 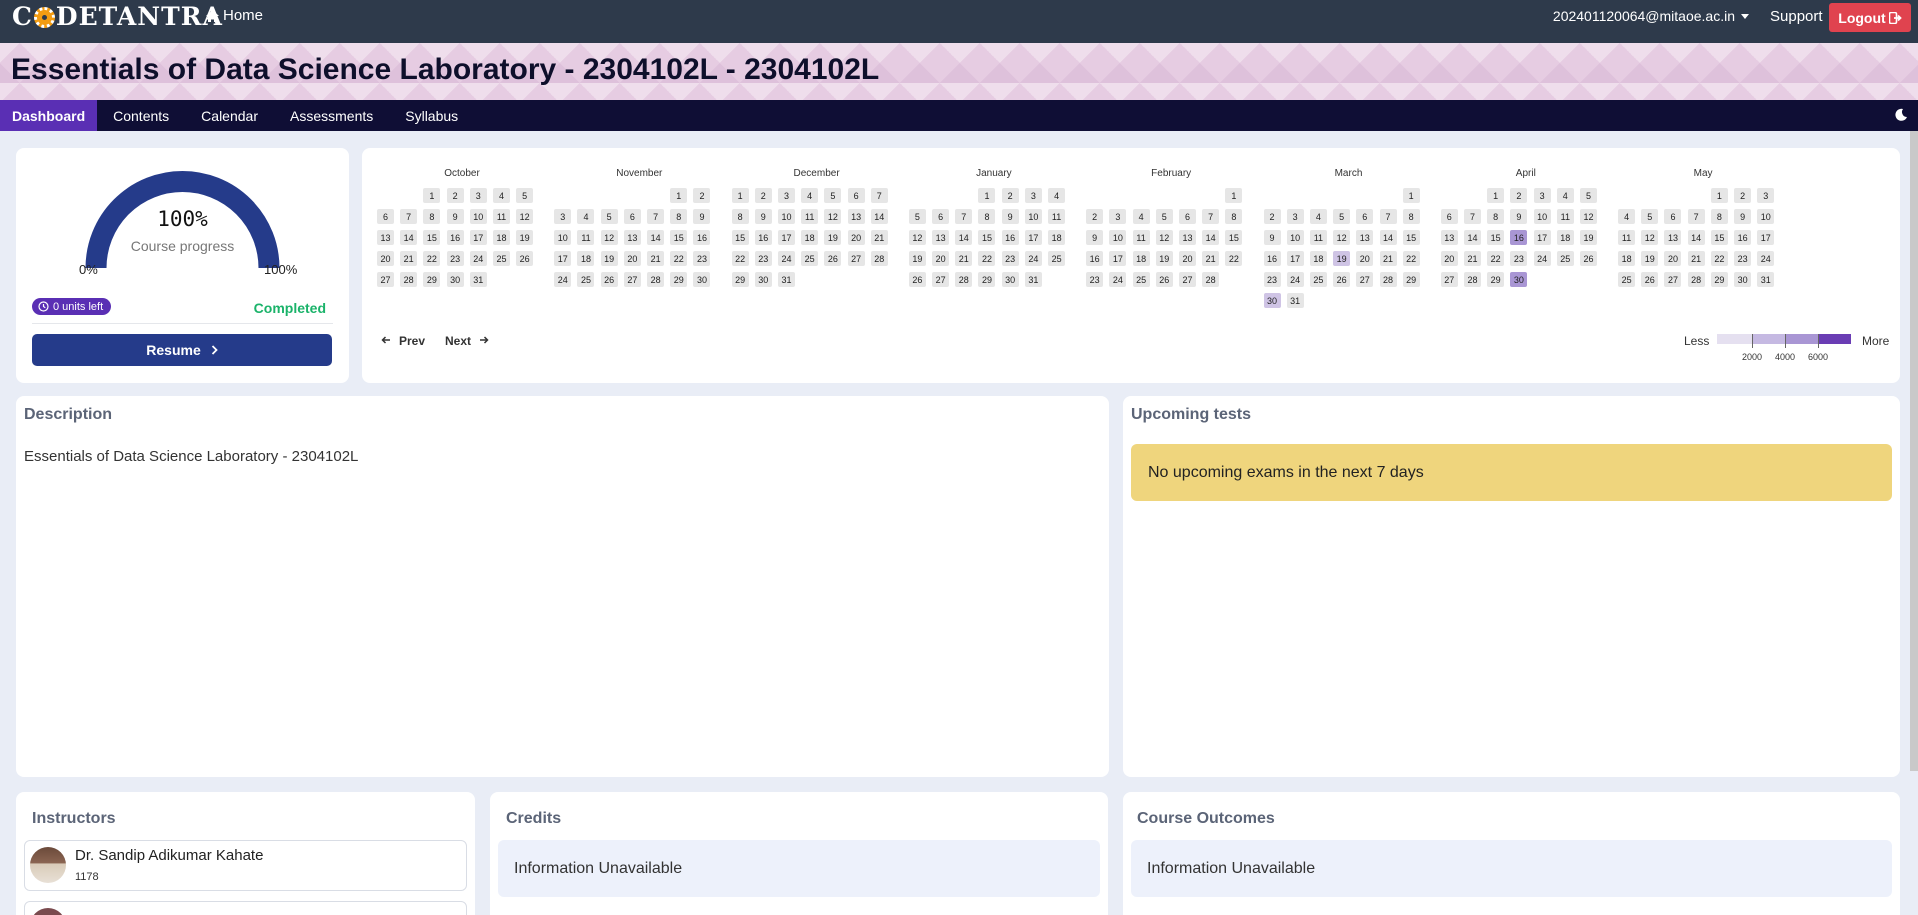 I want to click on resume-button: Resume, so click(x=182, y=350).